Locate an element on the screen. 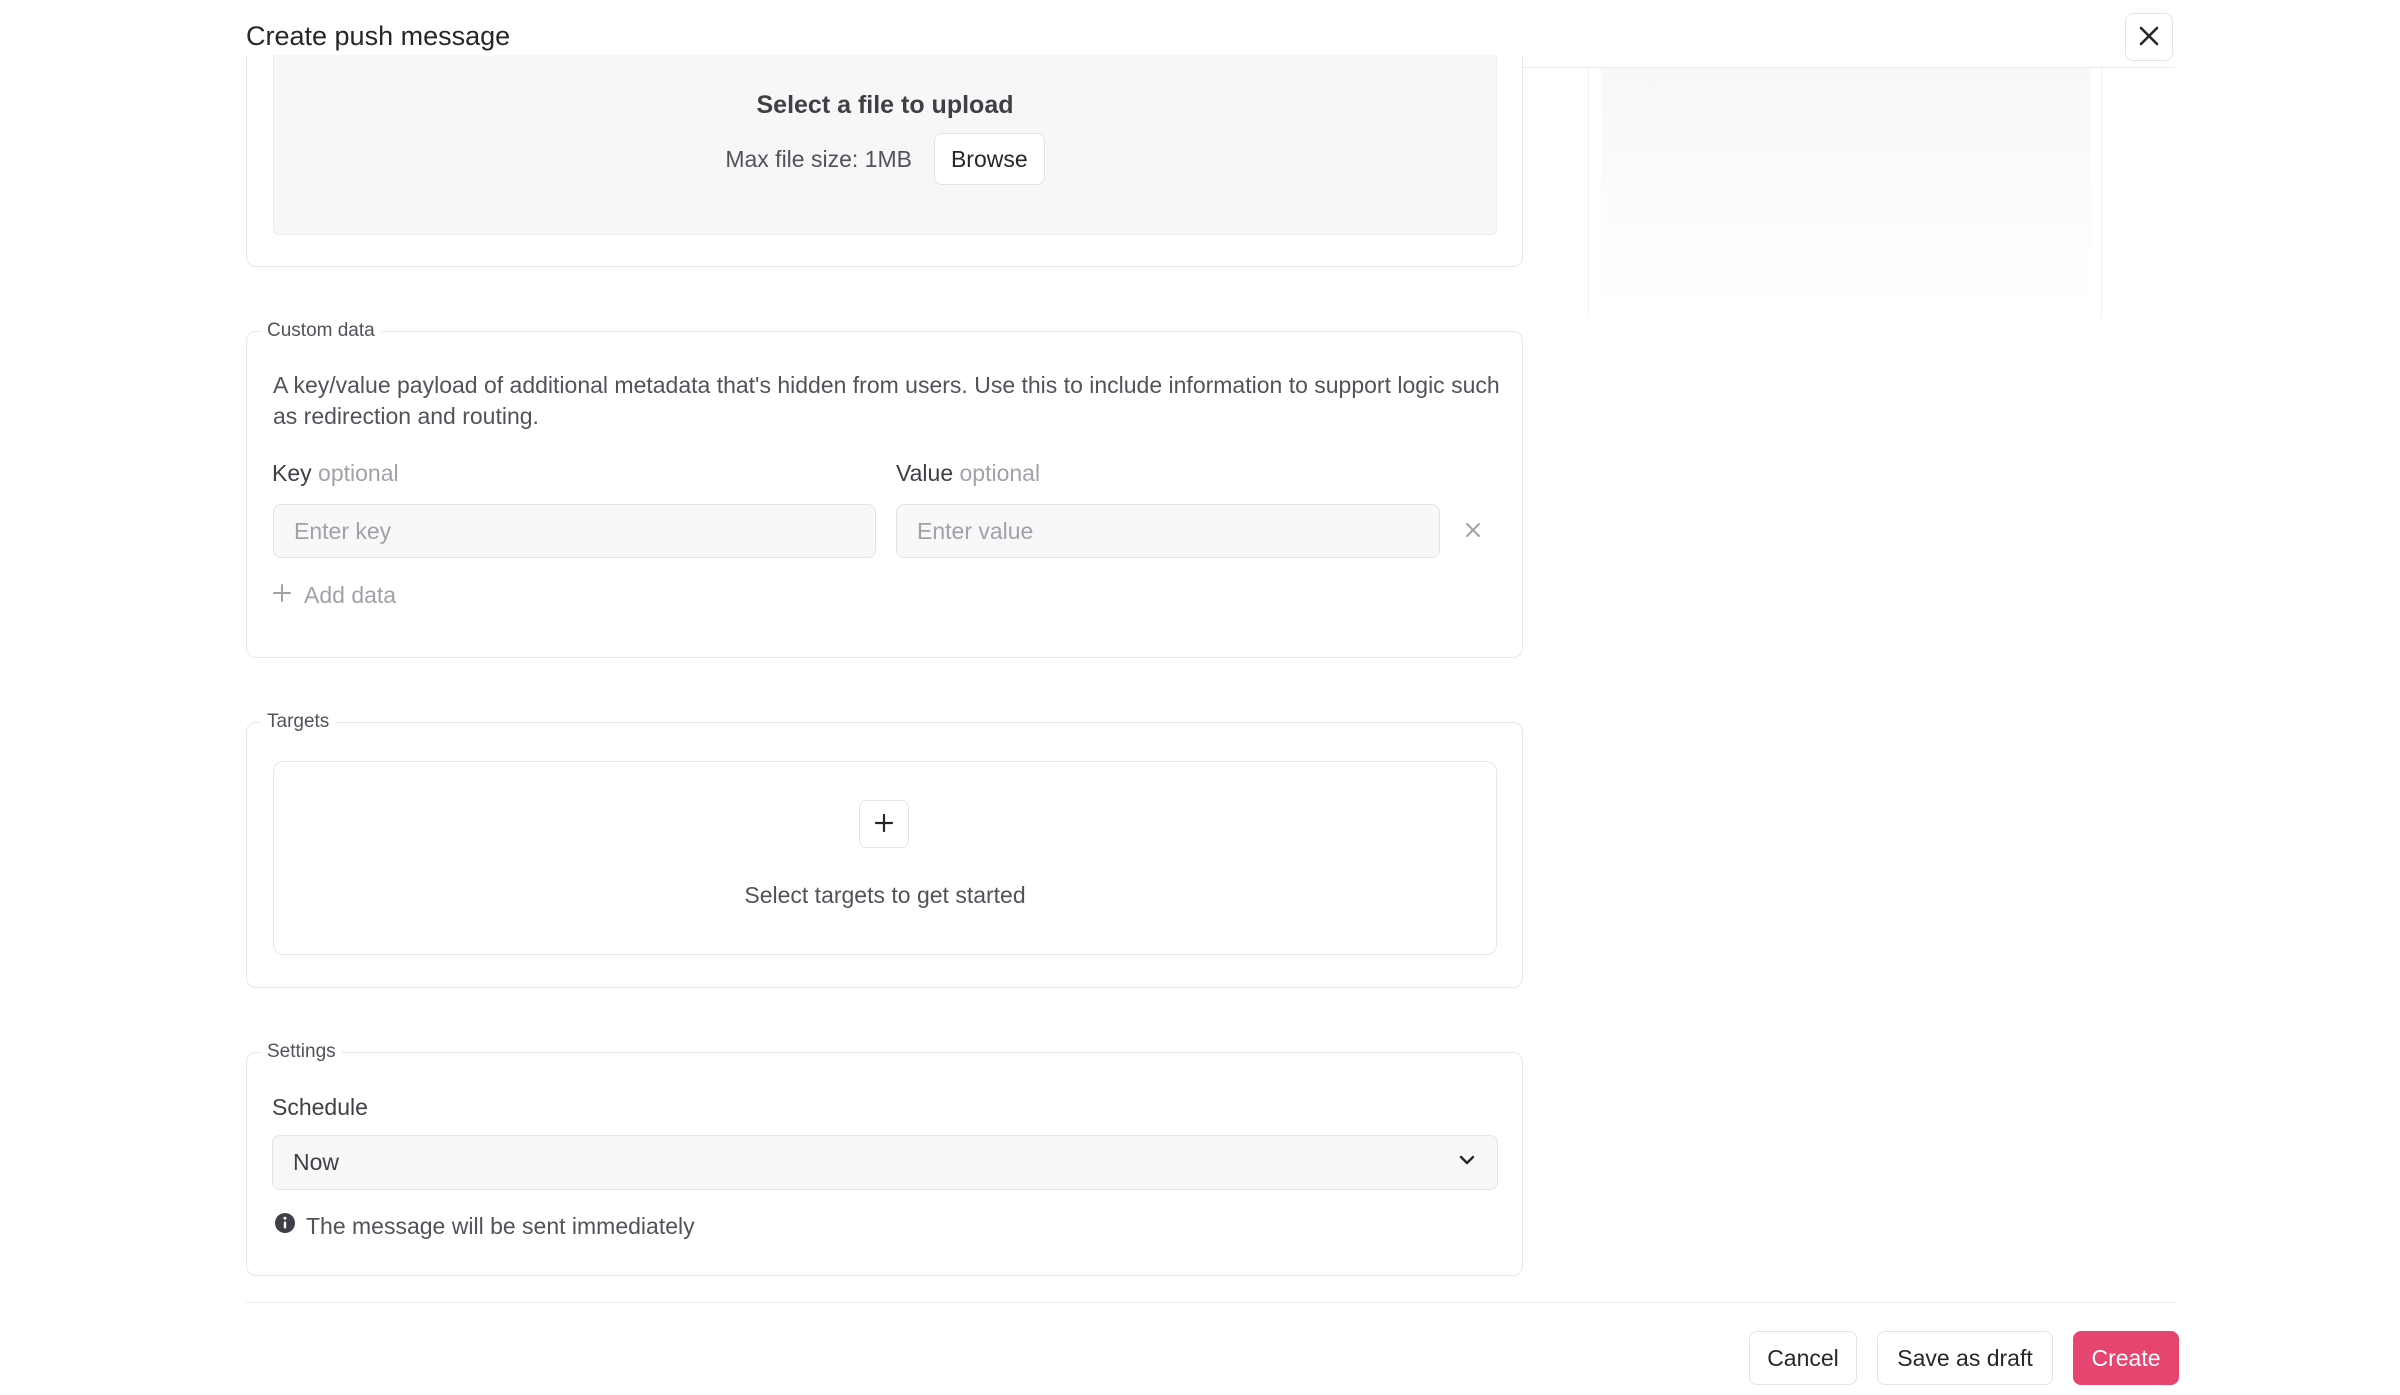 This screenshot has height=1395, width=2400. upload-row: Max file size: 1MB Browse is located at coordinates (885, 159).